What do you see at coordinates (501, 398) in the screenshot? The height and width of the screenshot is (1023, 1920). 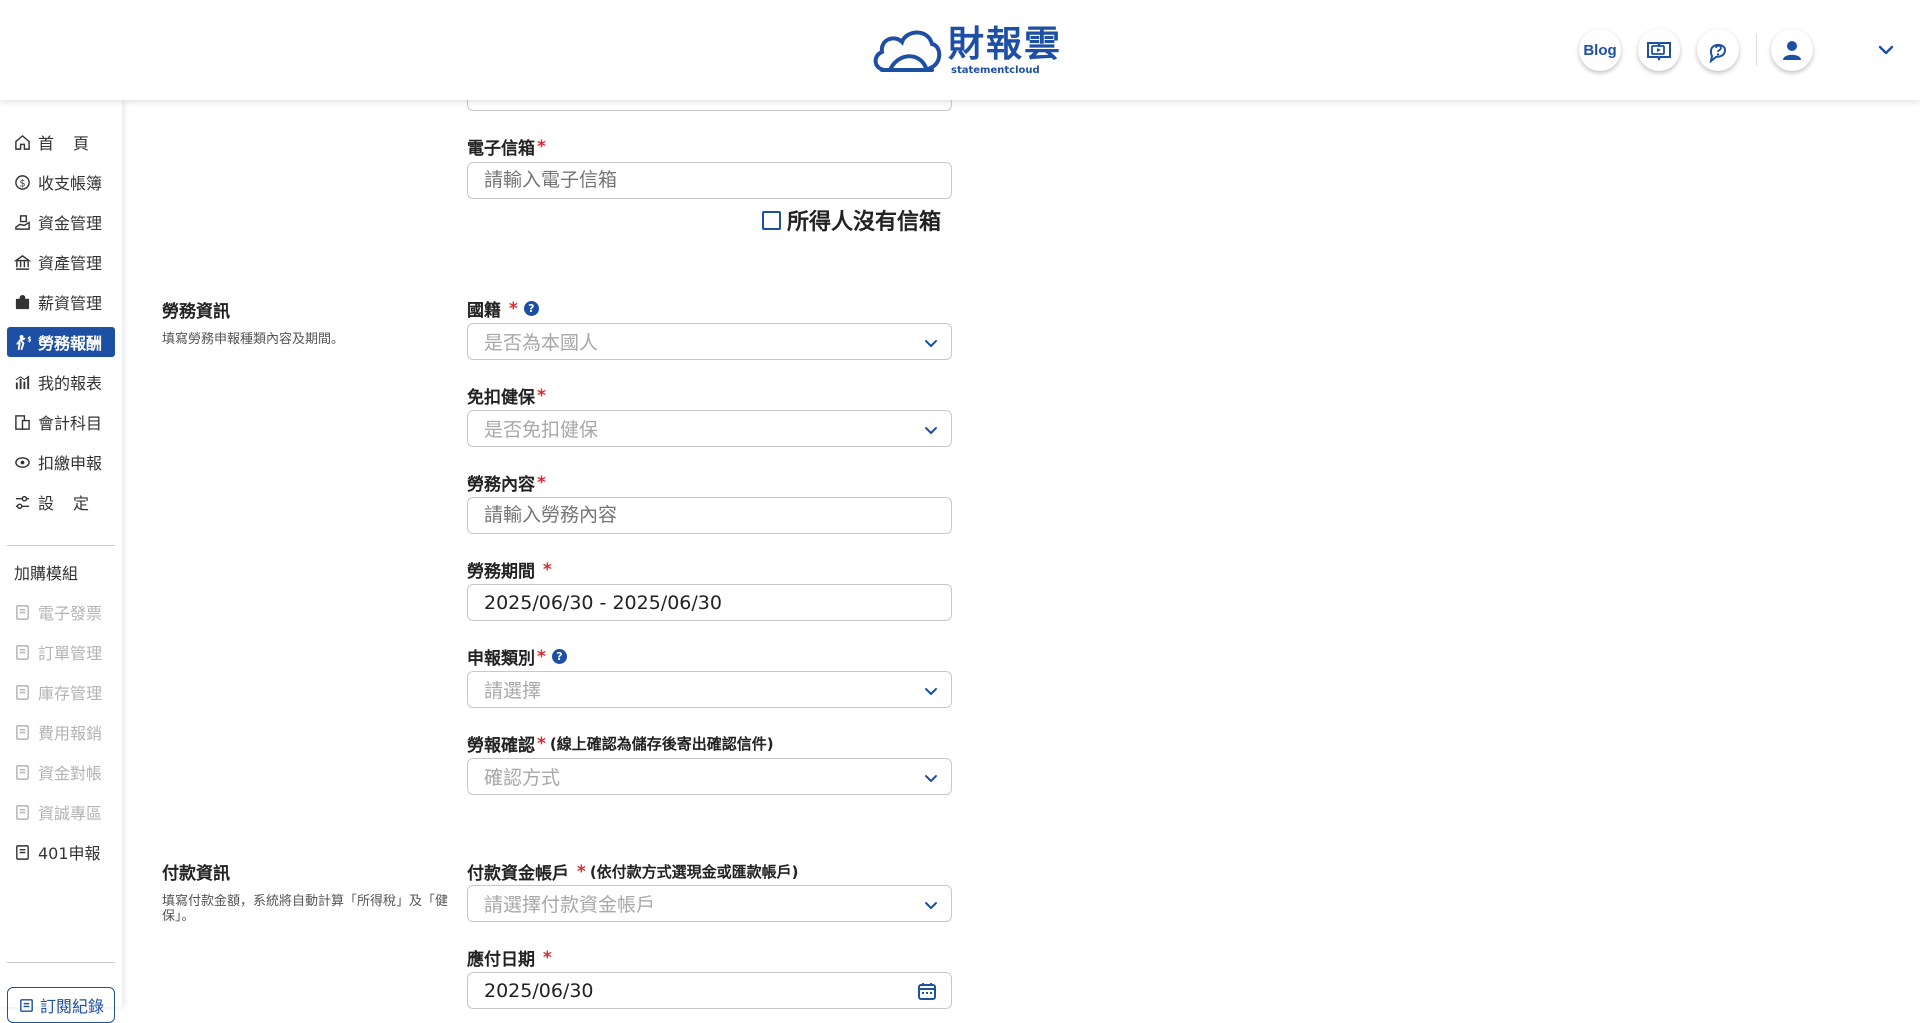 I see `health-exempt-label-text: 免扣健保` at bounding box center [501, 398].